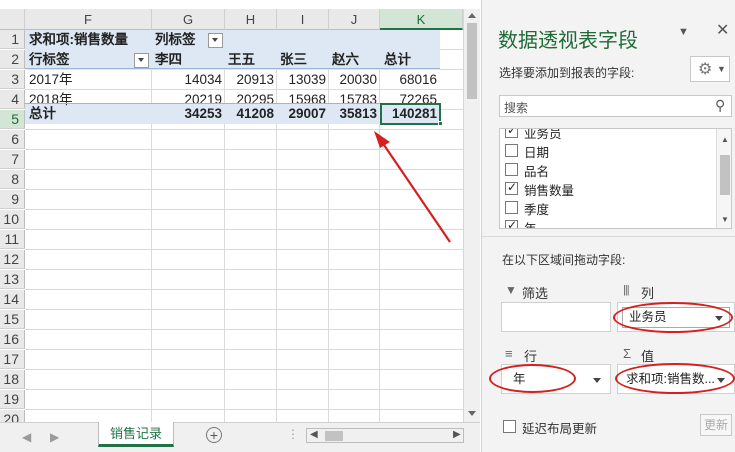 Image resolution: width=735 pixels, height=452 pixels. What do you see at coordinates (675, 378) in the screenshot?
I see `highlight-oval` at bounding box center [675, 378].